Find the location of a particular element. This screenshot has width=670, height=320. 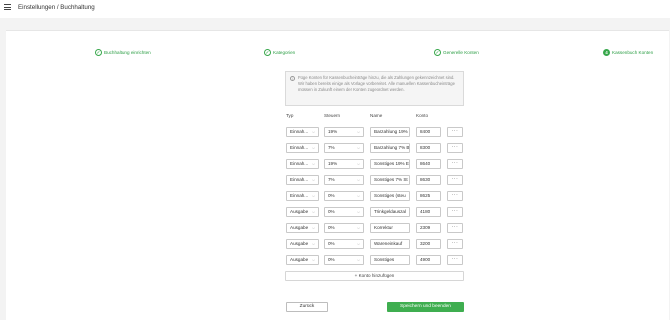

step-label: Kassenbuch Konten is located at coordinates (633, 52).